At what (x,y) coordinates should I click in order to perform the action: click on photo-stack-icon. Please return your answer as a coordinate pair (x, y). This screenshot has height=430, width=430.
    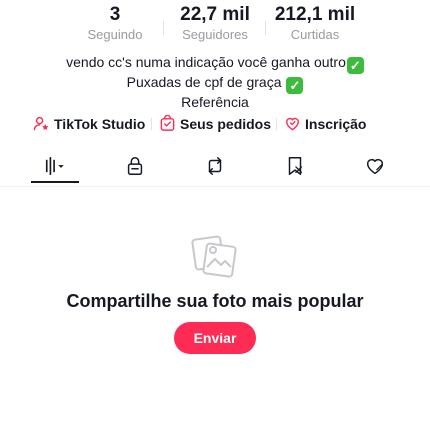
    Looking at the image, I should click on (214, 256).